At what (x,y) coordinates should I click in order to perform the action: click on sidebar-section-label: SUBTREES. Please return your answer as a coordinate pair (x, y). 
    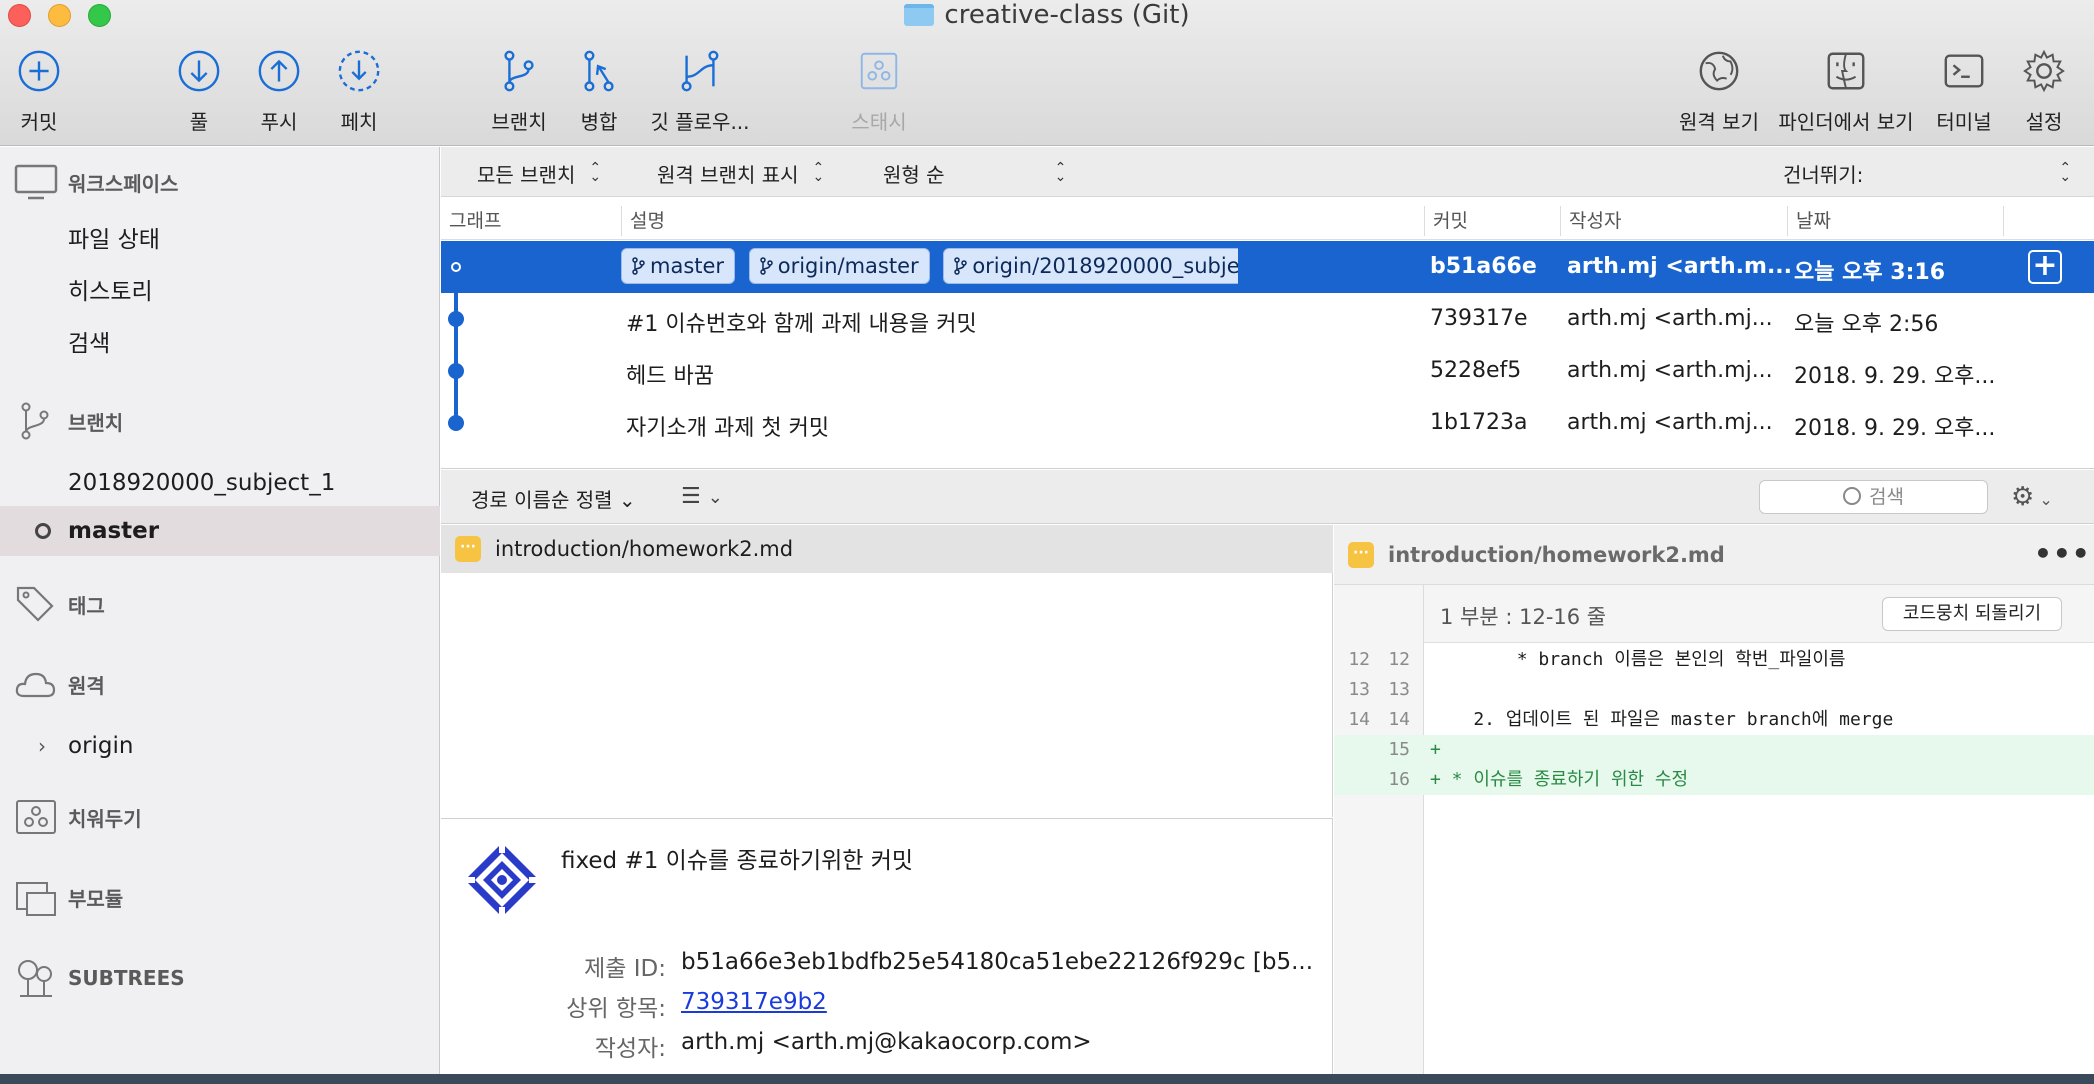
    Looking at the image, I should click on (126, 978).